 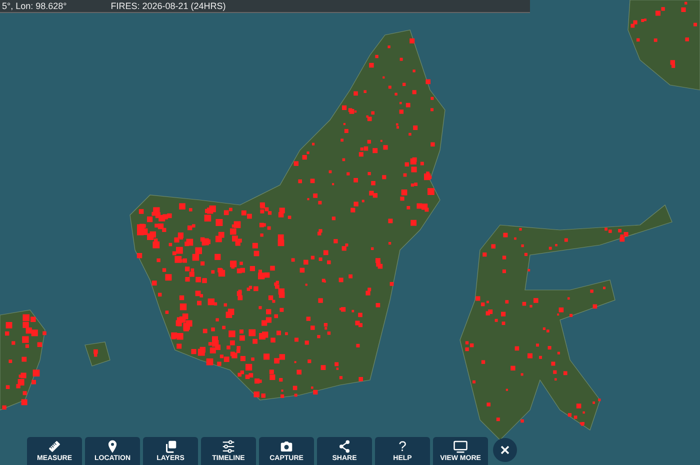 What do you see at coordinates (170, 446) in the screenshot?
I see `layers-icon` at bounding box center [170, 446].